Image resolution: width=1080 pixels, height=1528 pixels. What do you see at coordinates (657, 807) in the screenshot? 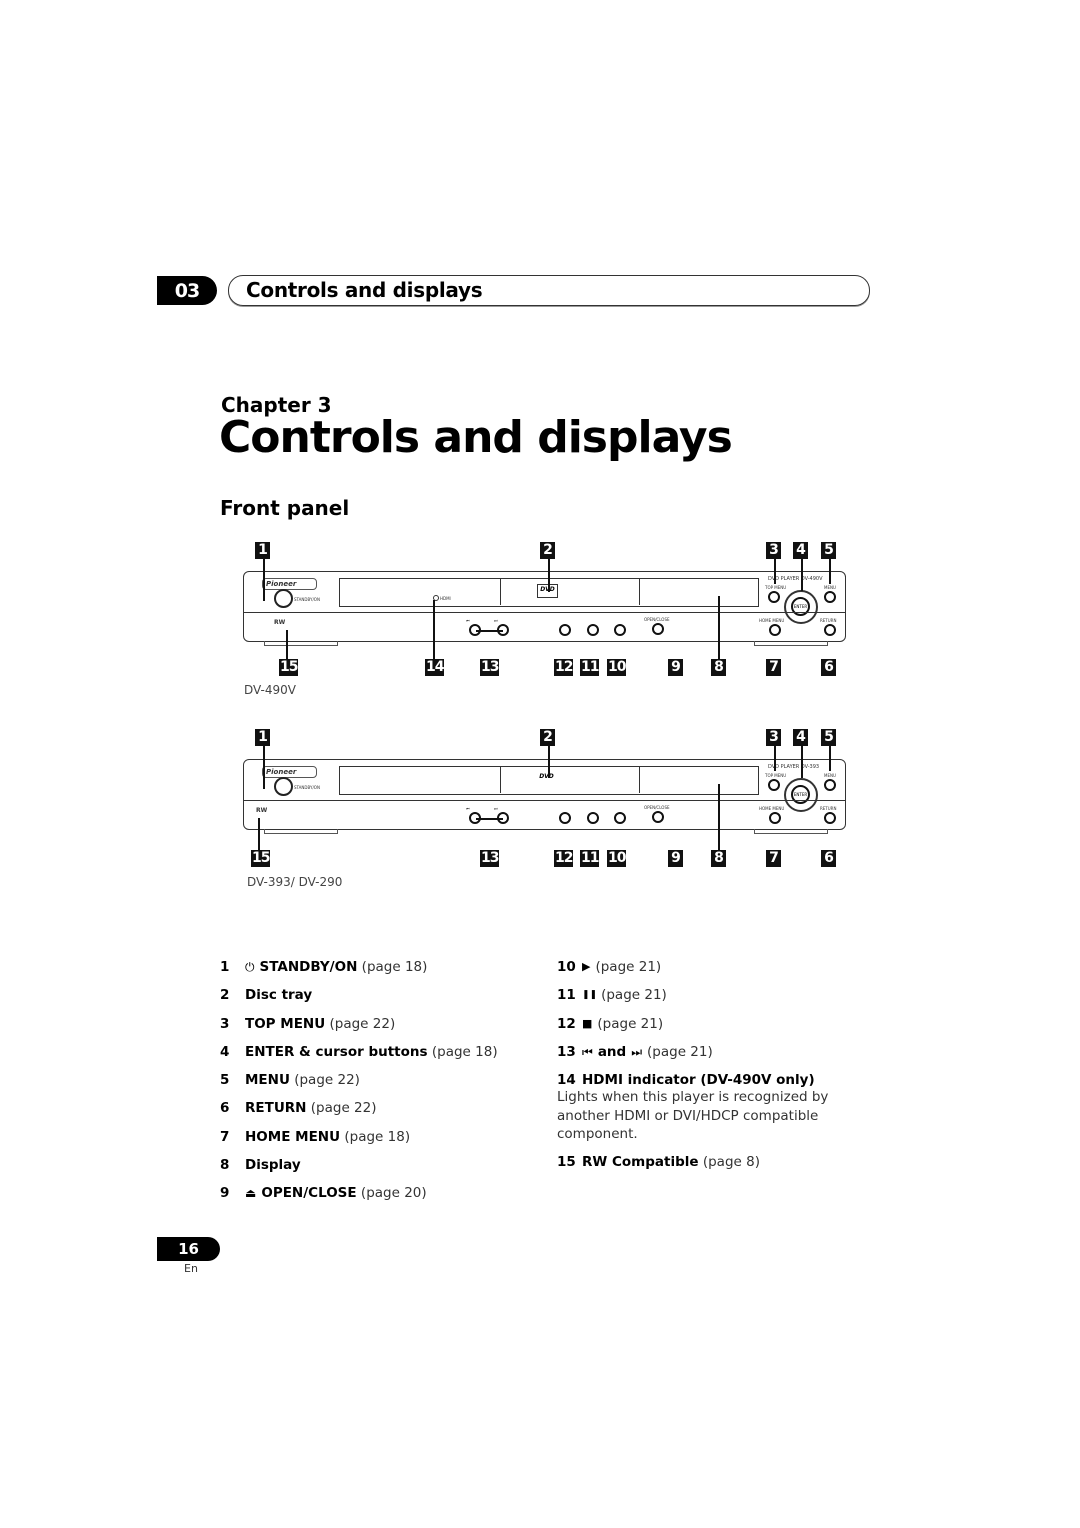
I see `open-close-label: OPEN/CLOSE` at bounding box center [657, 807].